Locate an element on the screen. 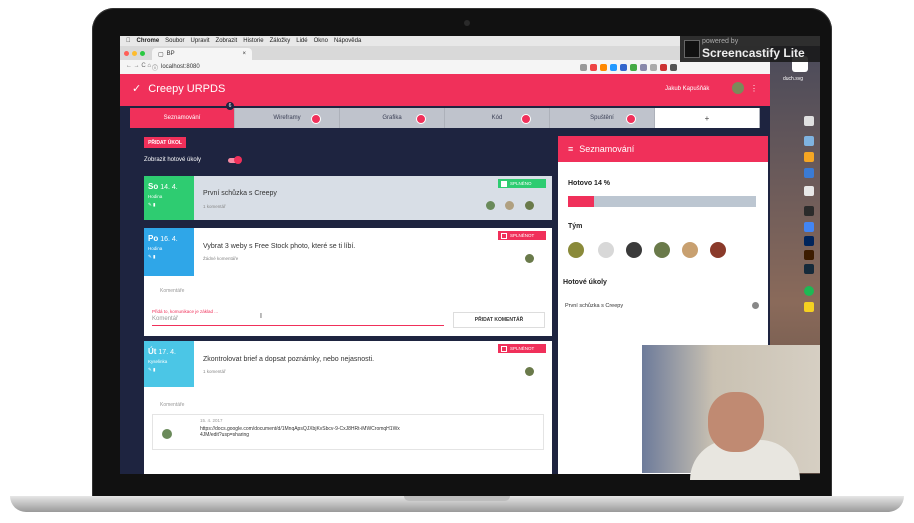  tab-spusteni: Spuštění is located at coordinates (602, 118).